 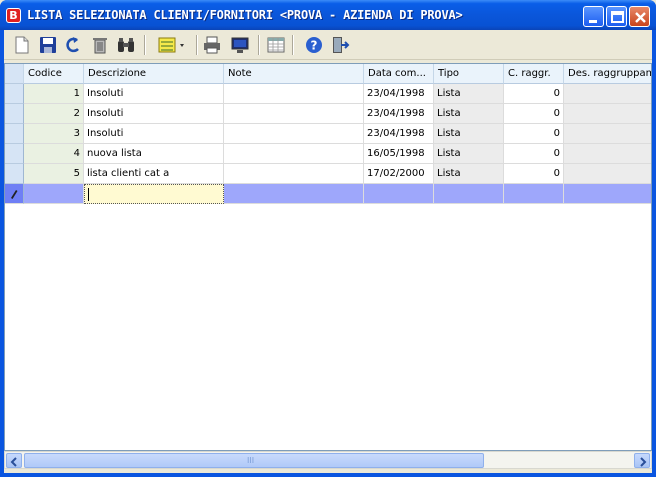 What do you see at coordinates (54, 134) in the screenshot?
I see `cell-codice: 3` at bounding box center [54, 134].